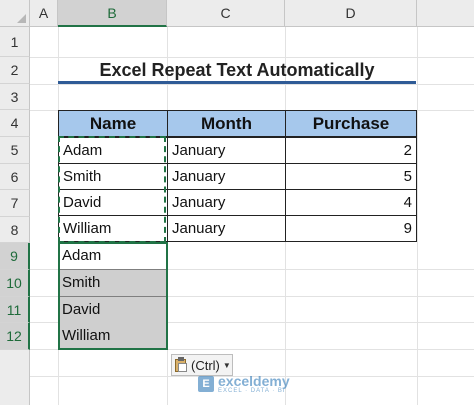  What do you see at coordinates (252, 391) in the screenshot?
I see `watermark-tagline: EXCEL · DATA · BI` at bounding box center [252, 391].